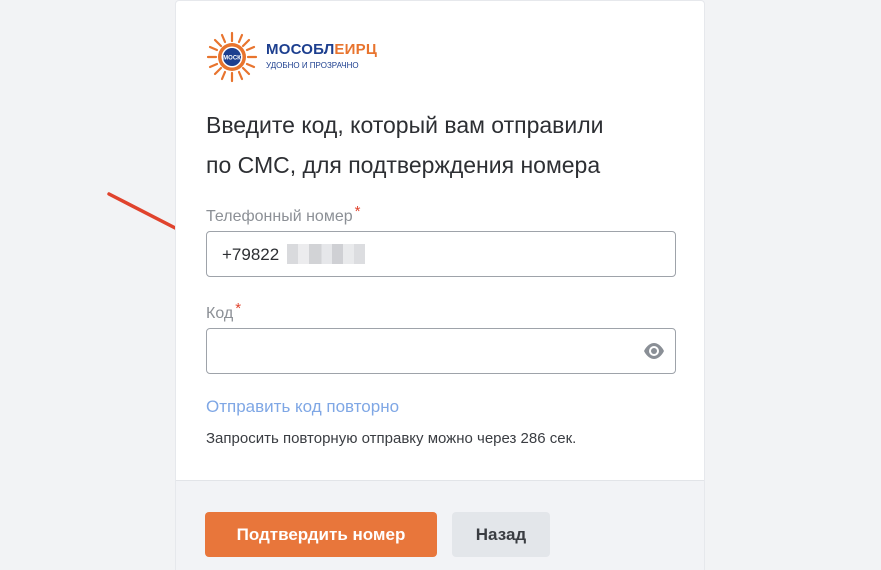 Image resolution: width=881 pixels, height=570 pixels. Describe the element at coordinates (251, 254) in the screenshot. I see `phone-input-value: +79822` at that location.